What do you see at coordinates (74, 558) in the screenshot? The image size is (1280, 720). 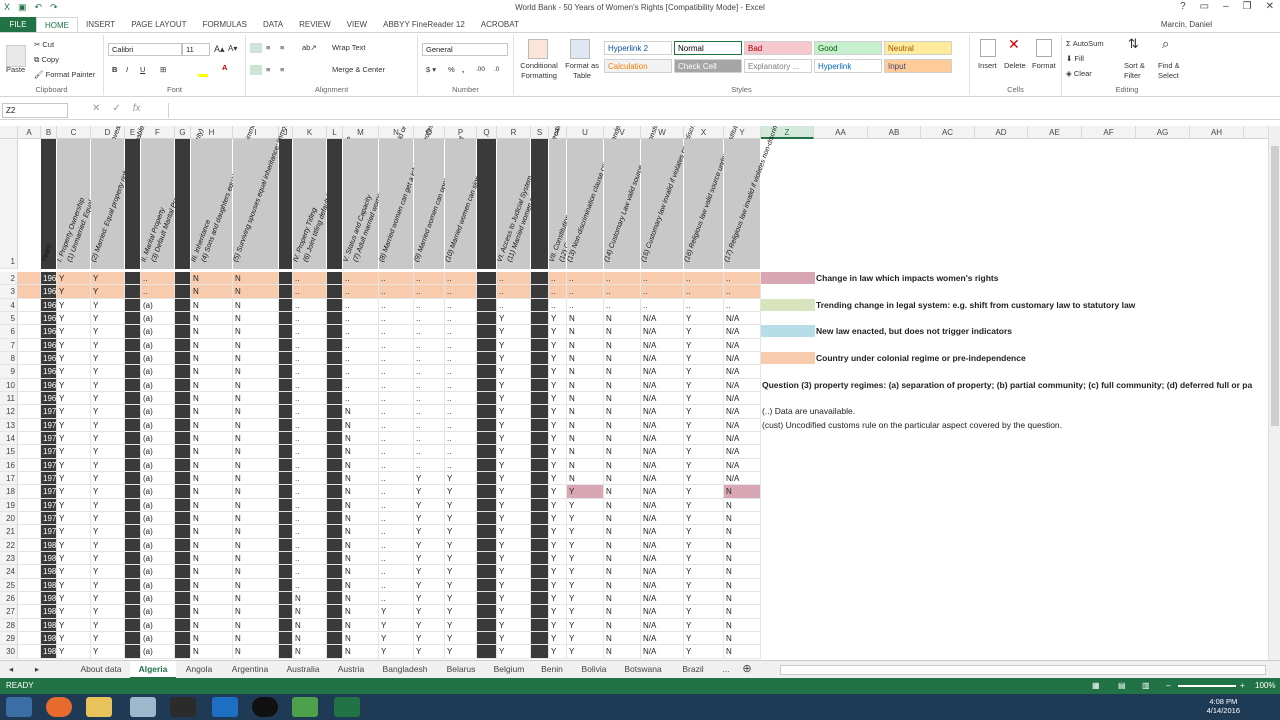 I see `cell-c23: Y` at bounding box center [74, 558].